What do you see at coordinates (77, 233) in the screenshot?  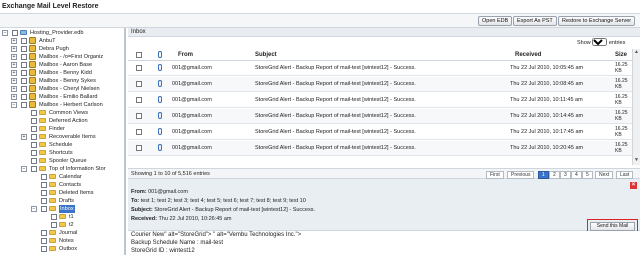 I see `tree-item-journal: Journal` at bounding box center [77, 233].